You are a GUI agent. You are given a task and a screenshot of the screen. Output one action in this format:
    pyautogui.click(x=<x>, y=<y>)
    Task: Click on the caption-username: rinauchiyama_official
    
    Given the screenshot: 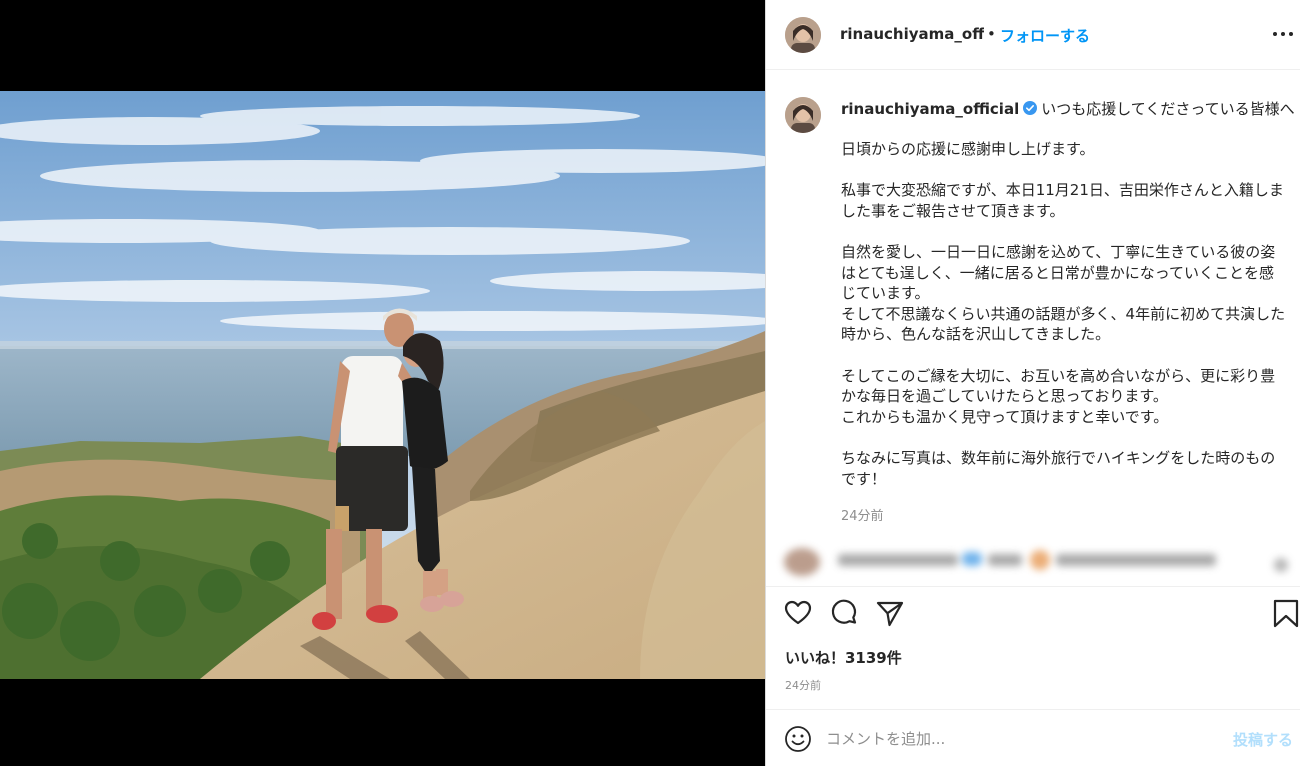 What is the action you would take?
    pyautogui.click(x=930, y=109)
    